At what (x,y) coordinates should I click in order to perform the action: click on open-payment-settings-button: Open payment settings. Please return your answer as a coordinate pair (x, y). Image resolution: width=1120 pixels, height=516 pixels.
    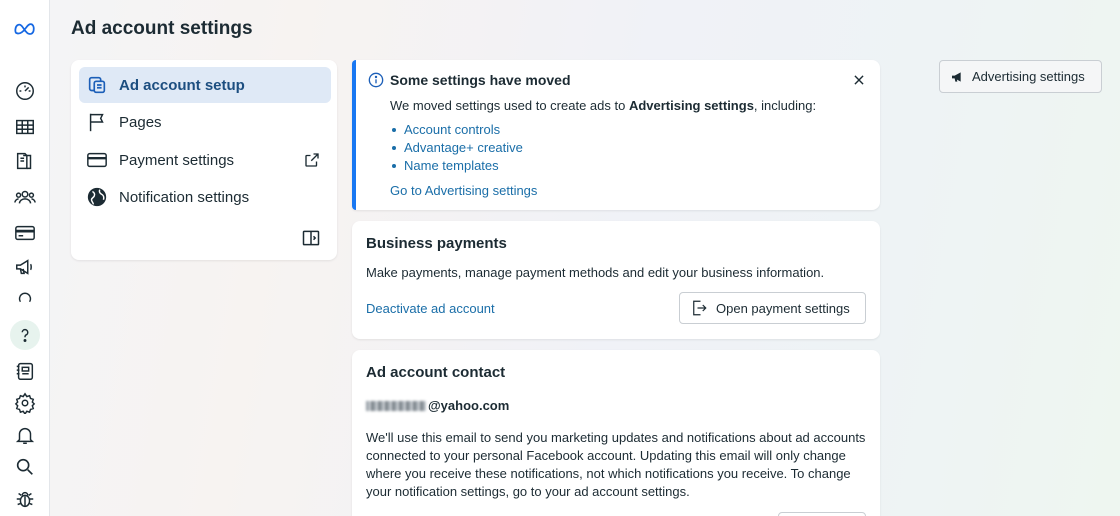
    Looking at the image, I should click on (772, 308).